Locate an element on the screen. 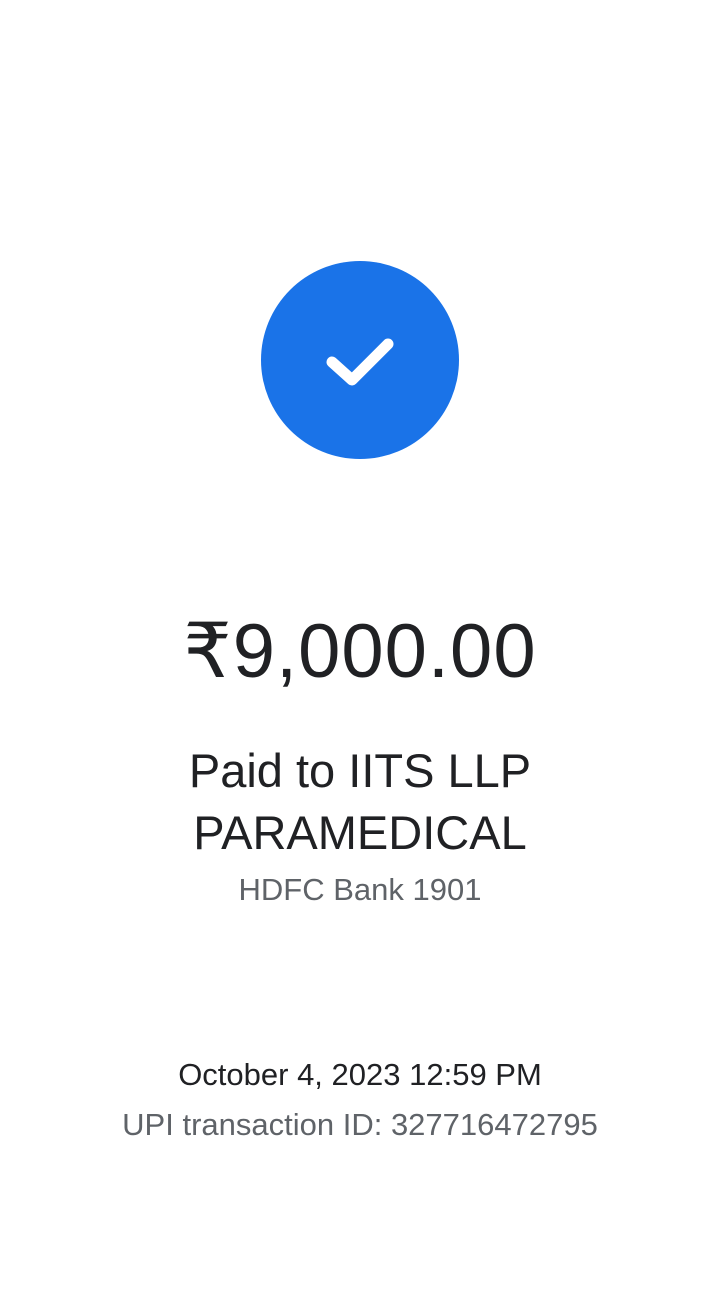 This screenshot has height=1304, width=720. success-status-badge is located at coordinates (360, 360).